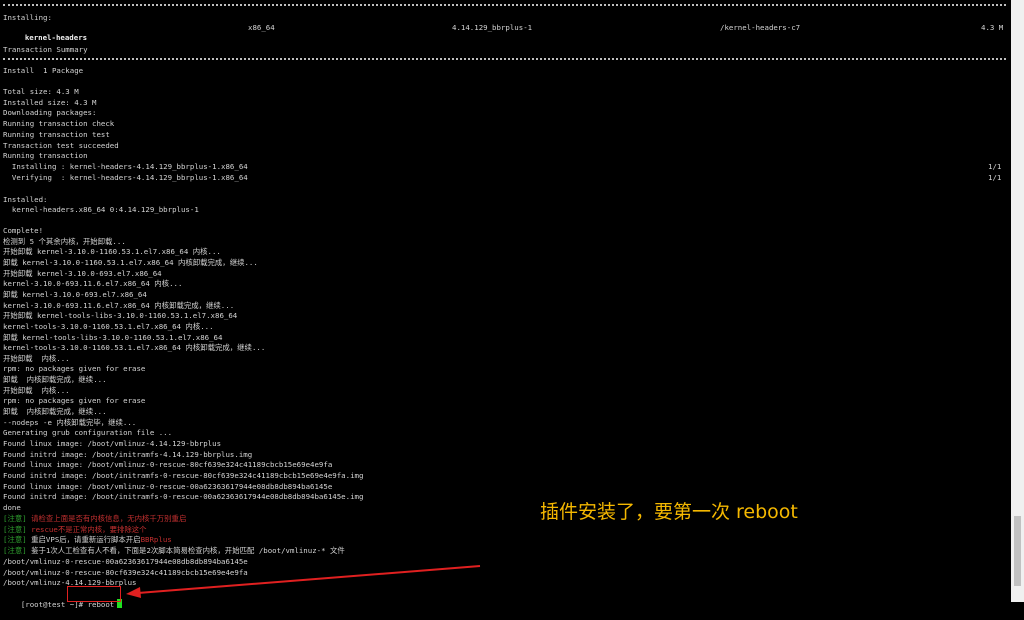  Describe the element at coordinates (303, 581) in the screenshot. I see `annotation-arrow` at that location.